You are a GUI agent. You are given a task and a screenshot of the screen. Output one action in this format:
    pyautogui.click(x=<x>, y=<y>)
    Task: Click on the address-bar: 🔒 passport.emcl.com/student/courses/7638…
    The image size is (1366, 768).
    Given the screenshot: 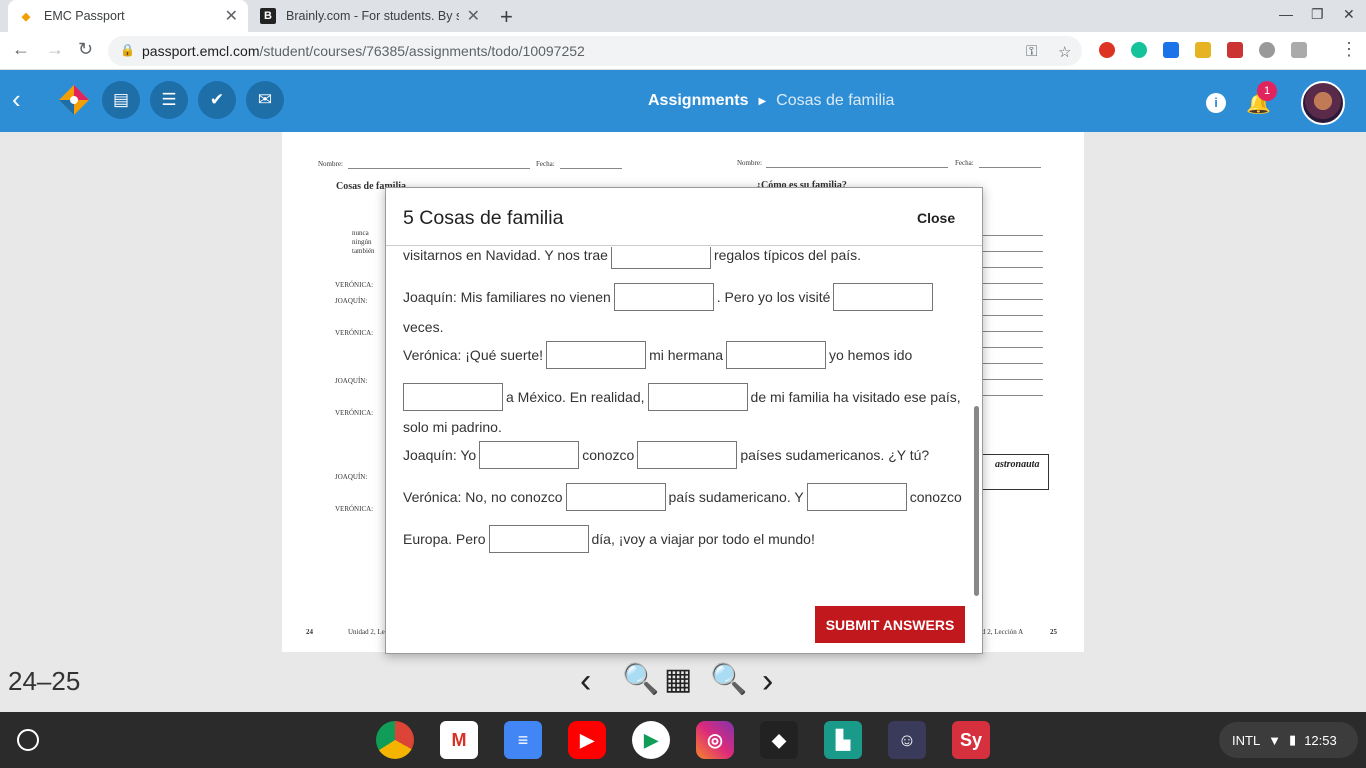 What is the action you would take?
    pyautogui.click(x=595, y=51)
    